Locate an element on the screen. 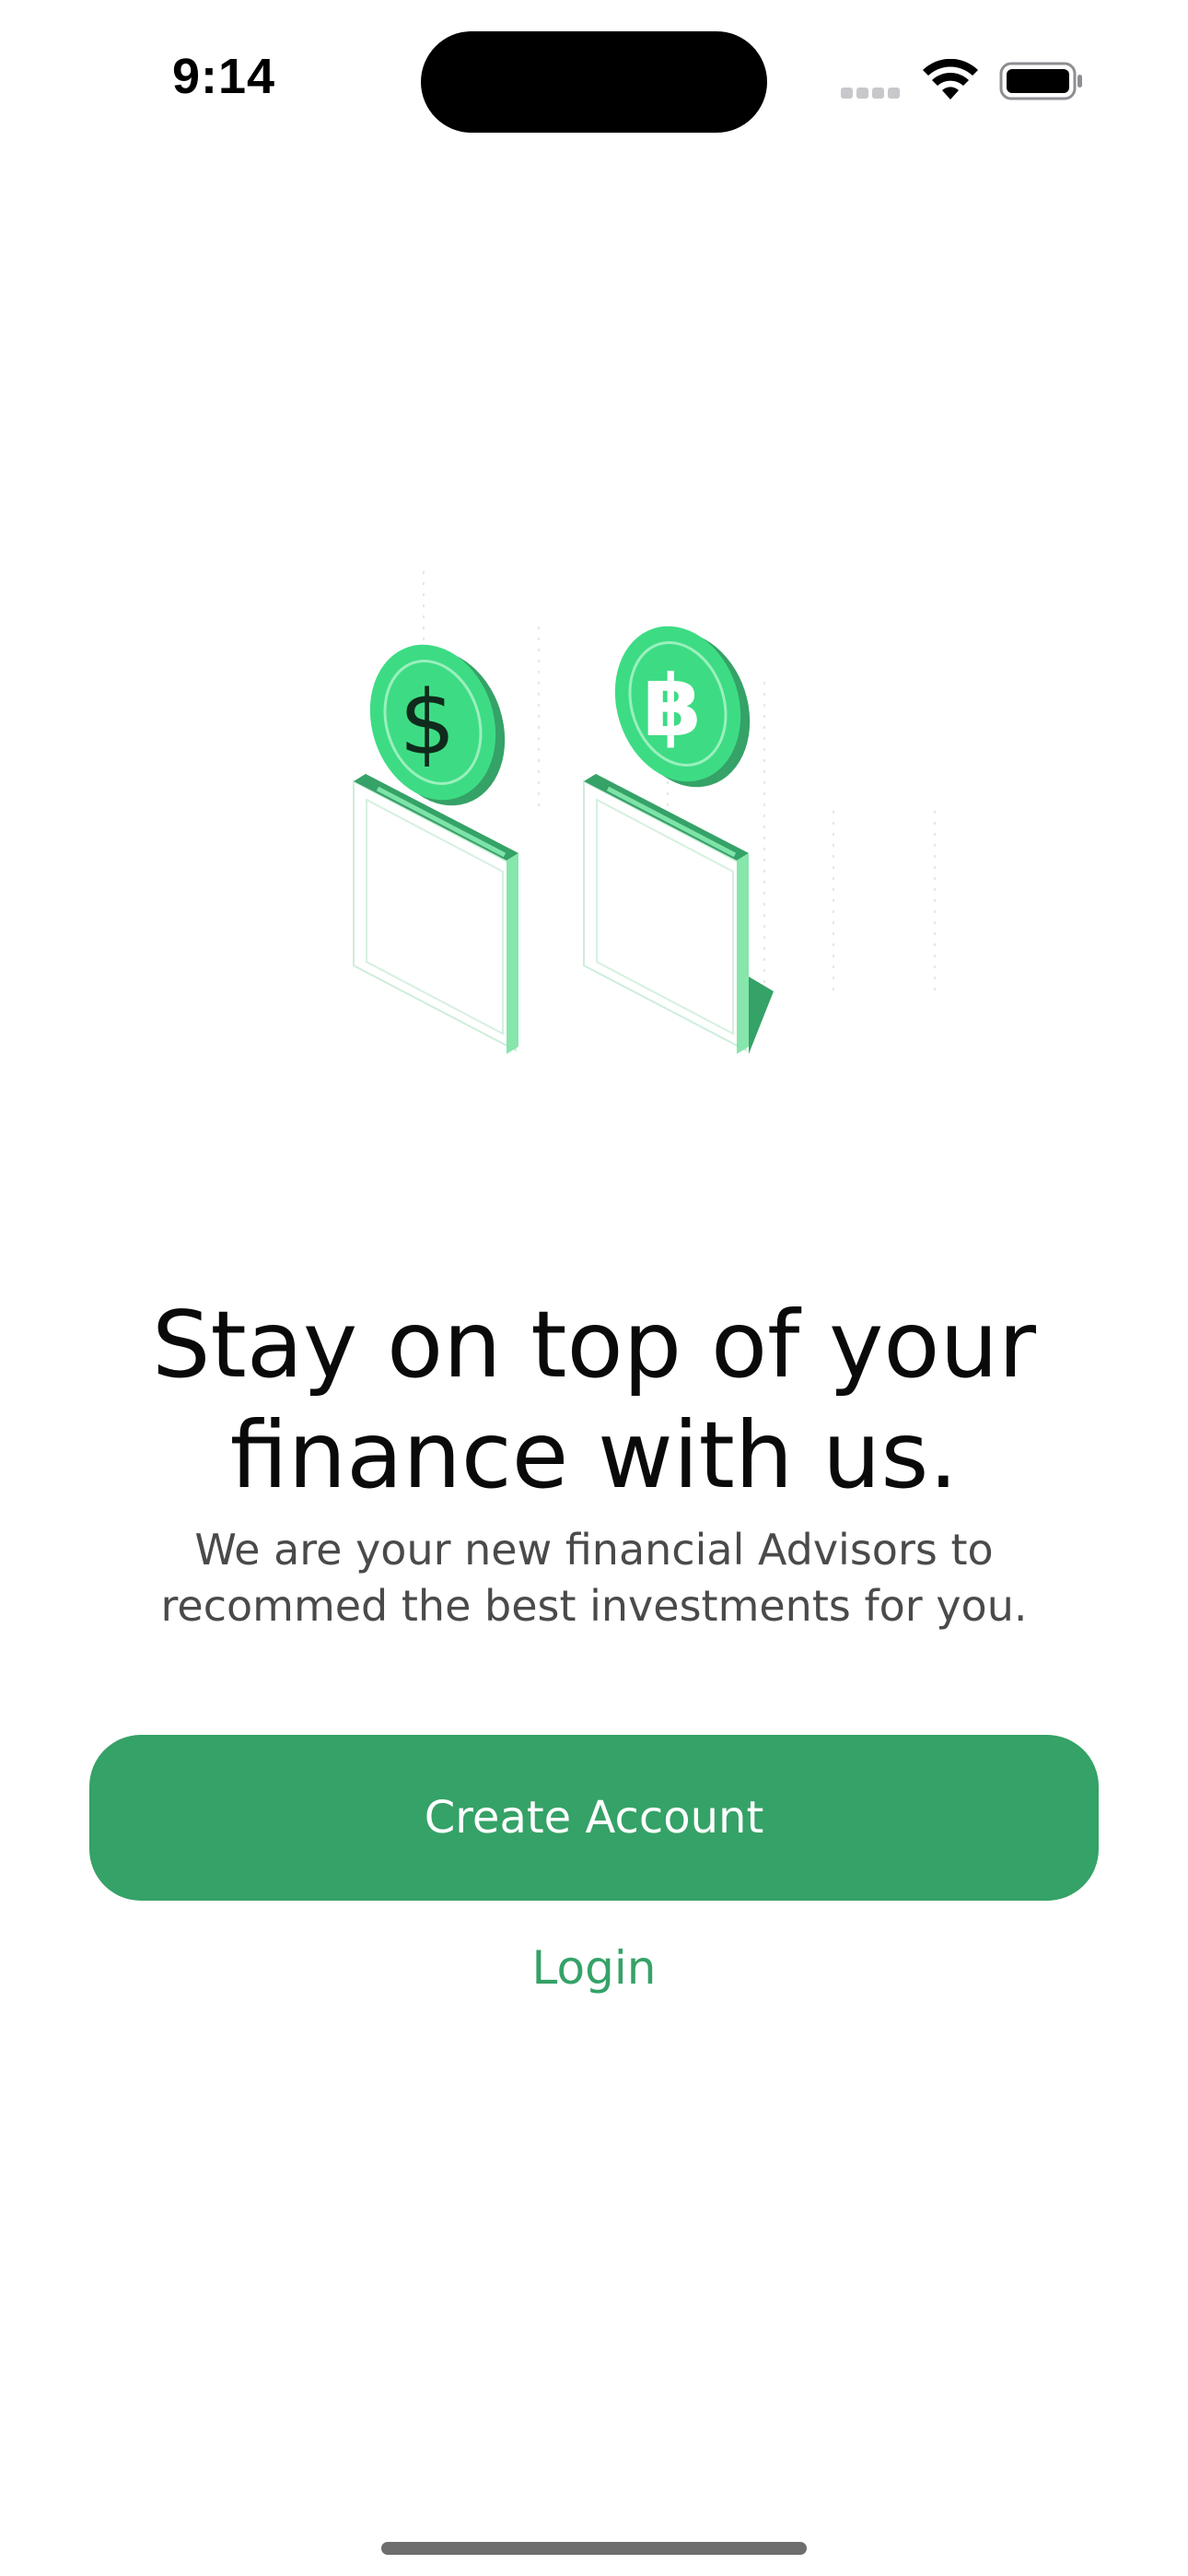  wifi-icon is located at coordinates (951, 79).